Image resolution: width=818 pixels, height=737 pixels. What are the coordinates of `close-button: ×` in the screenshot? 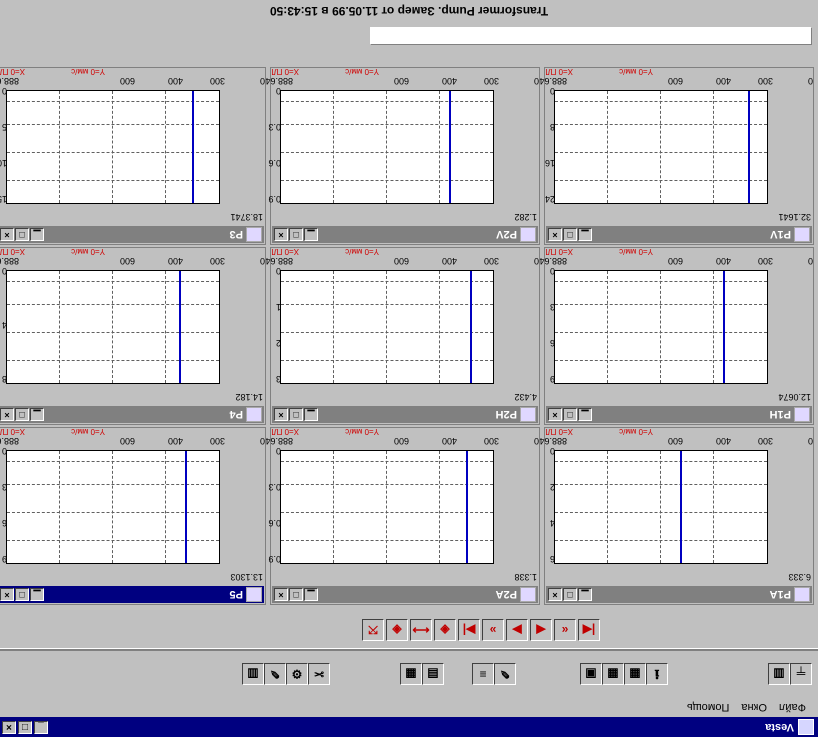 It's located at (9, 727).